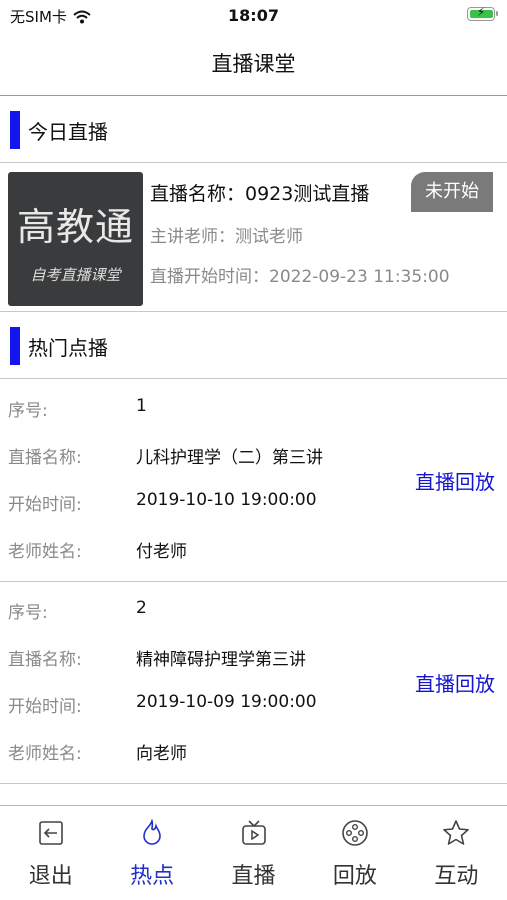  What do you see at coordinates (50, 833) in the screenshot?
I see `exit-icon` at bounding box center [50, 833].